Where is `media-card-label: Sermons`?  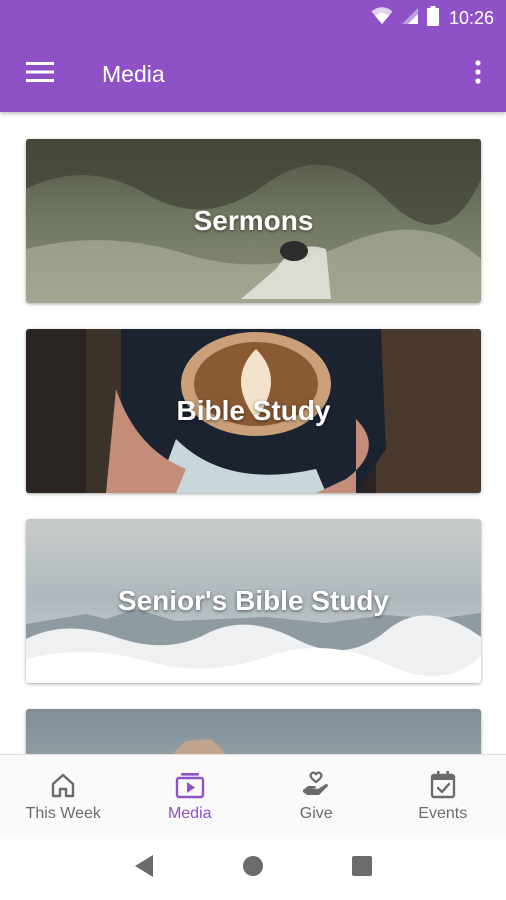 media-card-label: Sermons is located at coordinates (253, 220).